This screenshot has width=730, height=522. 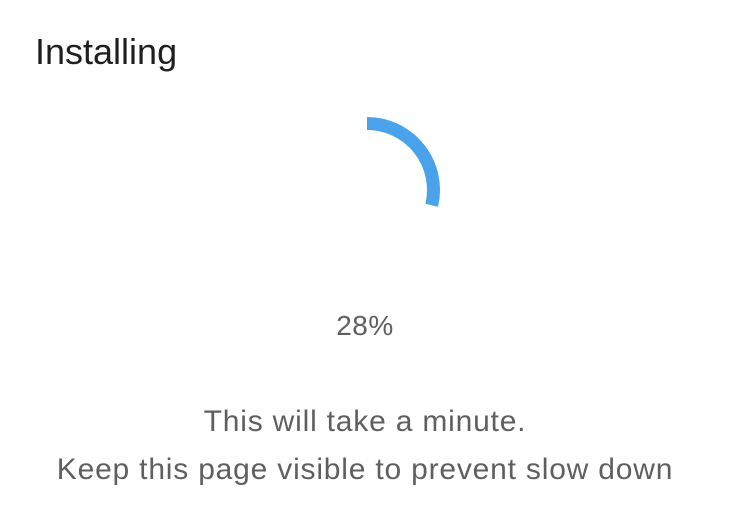 What do you see at coordinates (365, 421) in the screenshot?
I see `wait-message: This will take a minute.` at bounding box center [365, 421].